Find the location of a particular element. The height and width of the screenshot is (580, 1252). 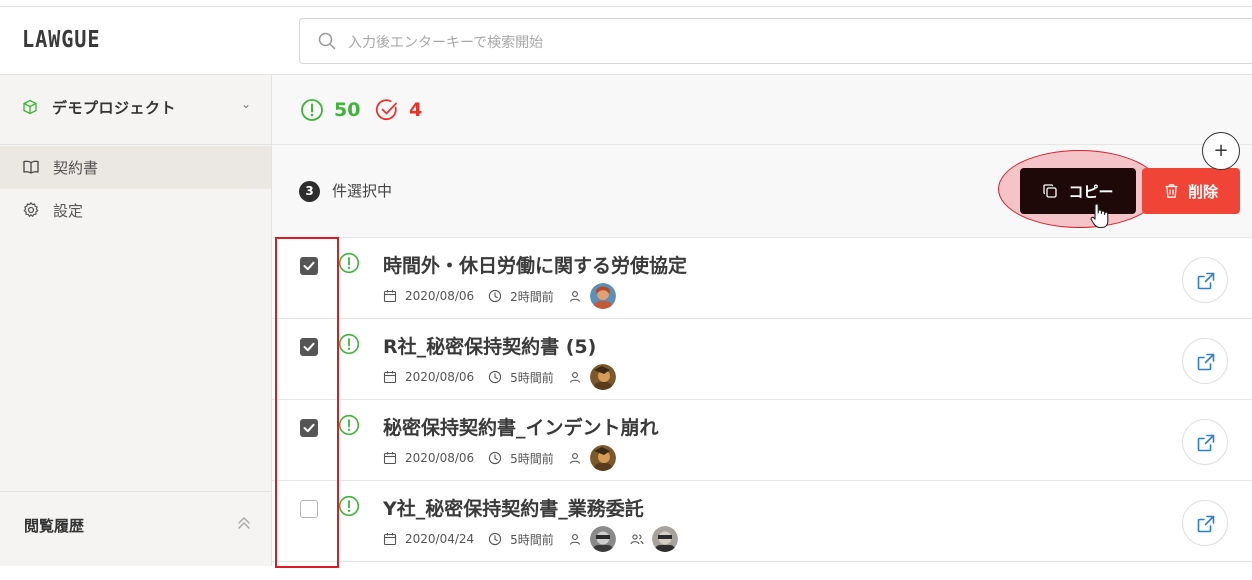

document-updated: 2時間前 is located at coordinates (532, 296).